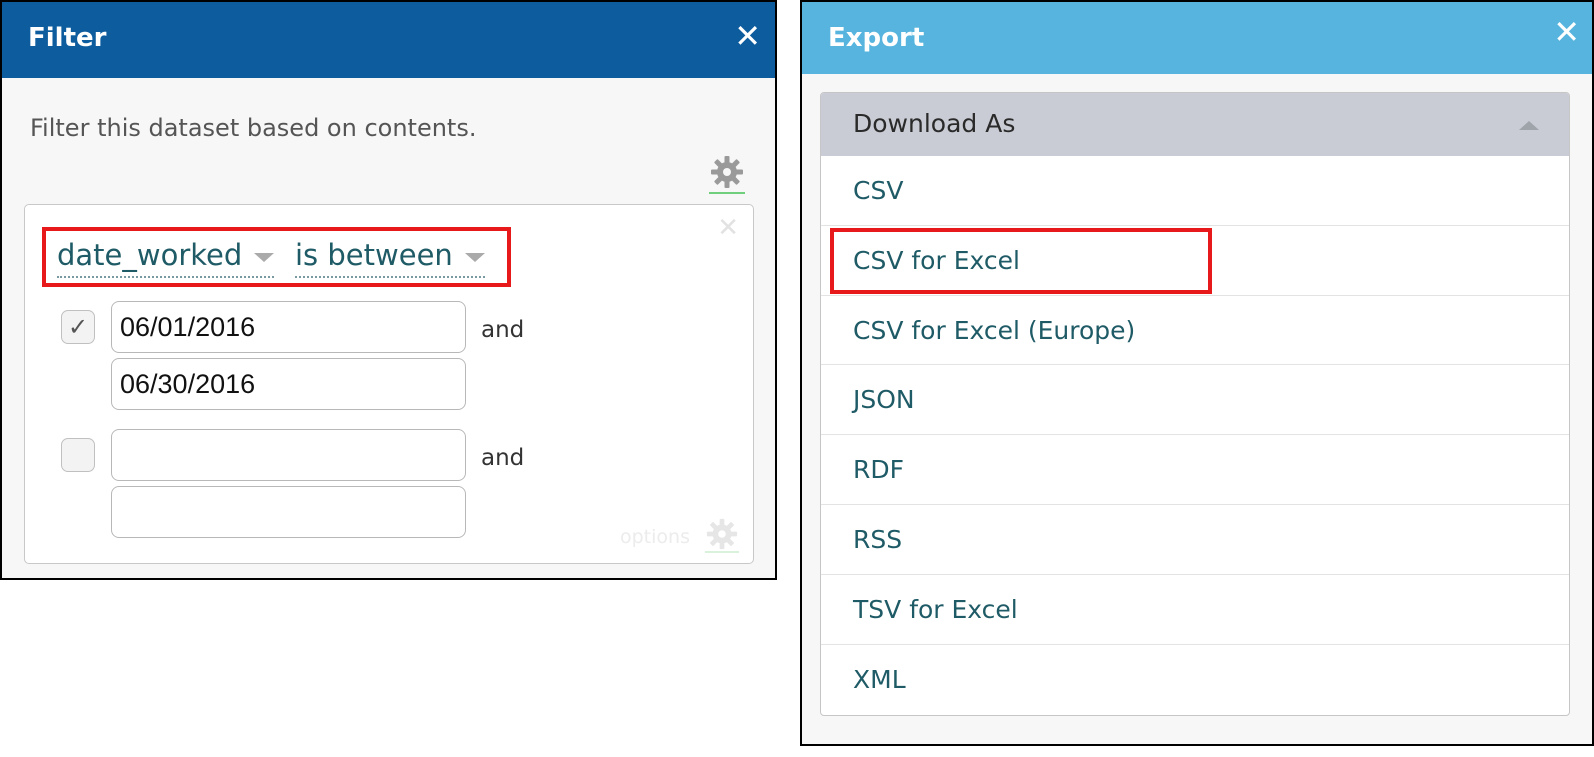 This screenshot has width=1594, height=757. Describe the element at coordinates (150, 255) in the screenshot. I see `column-picker-label: date_worked` at that location.